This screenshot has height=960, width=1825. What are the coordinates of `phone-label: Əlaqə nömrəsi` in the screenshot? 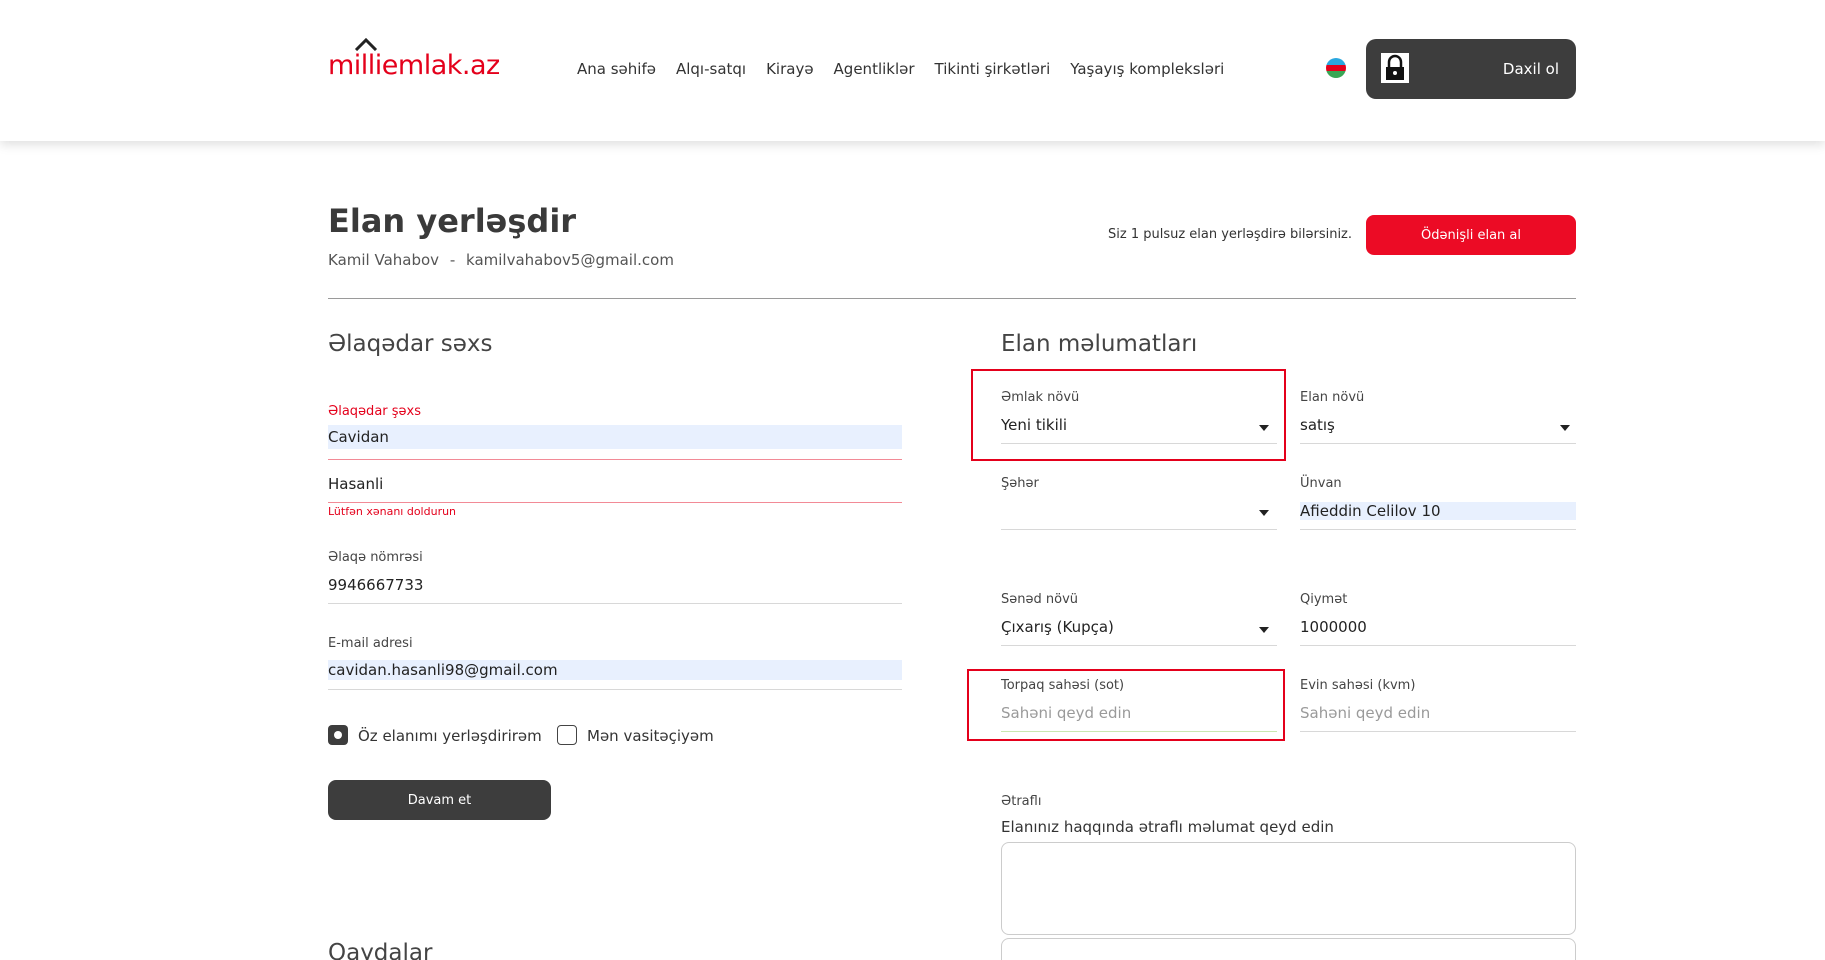 It's located at (375, 557).